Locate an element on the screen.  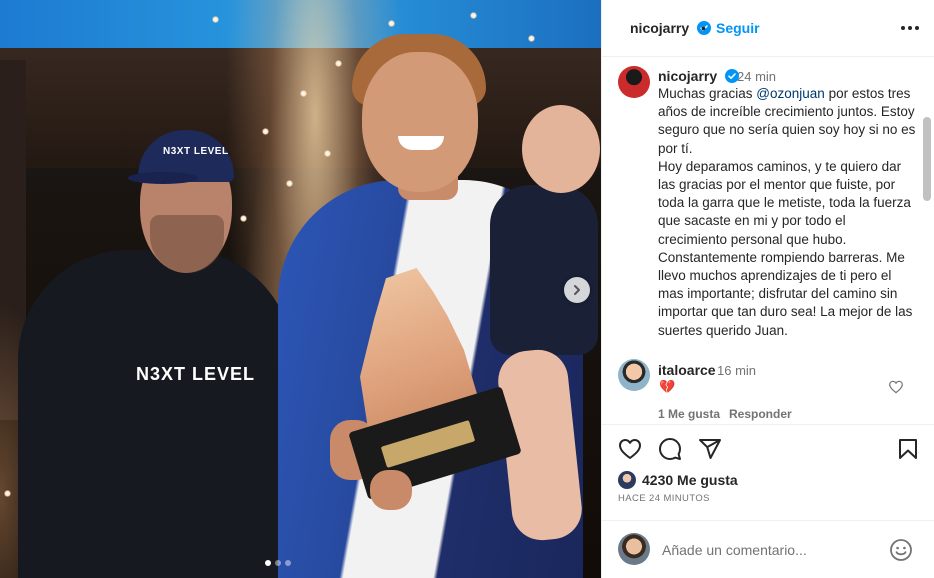
comments-scrollbar is located at coordinates (927, 159).